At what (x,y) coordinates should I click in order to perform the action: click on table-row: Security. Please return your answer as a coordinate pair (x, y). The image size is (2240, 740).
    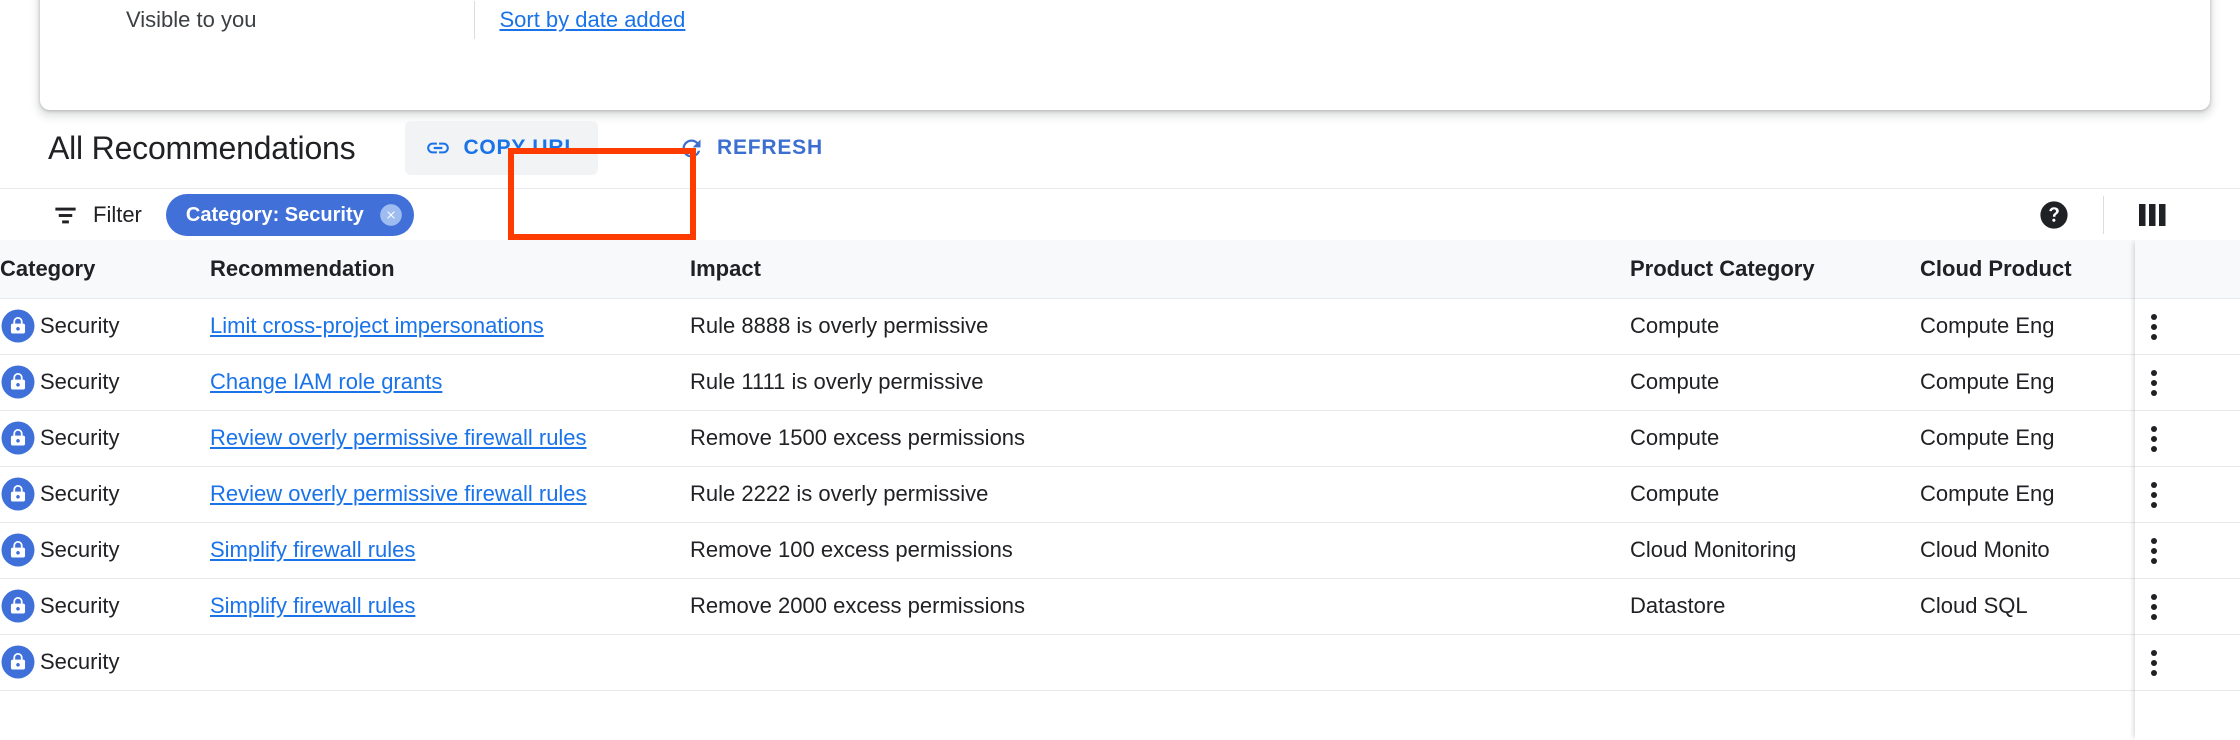
    Looking at the image, I should click on (1120, 662).